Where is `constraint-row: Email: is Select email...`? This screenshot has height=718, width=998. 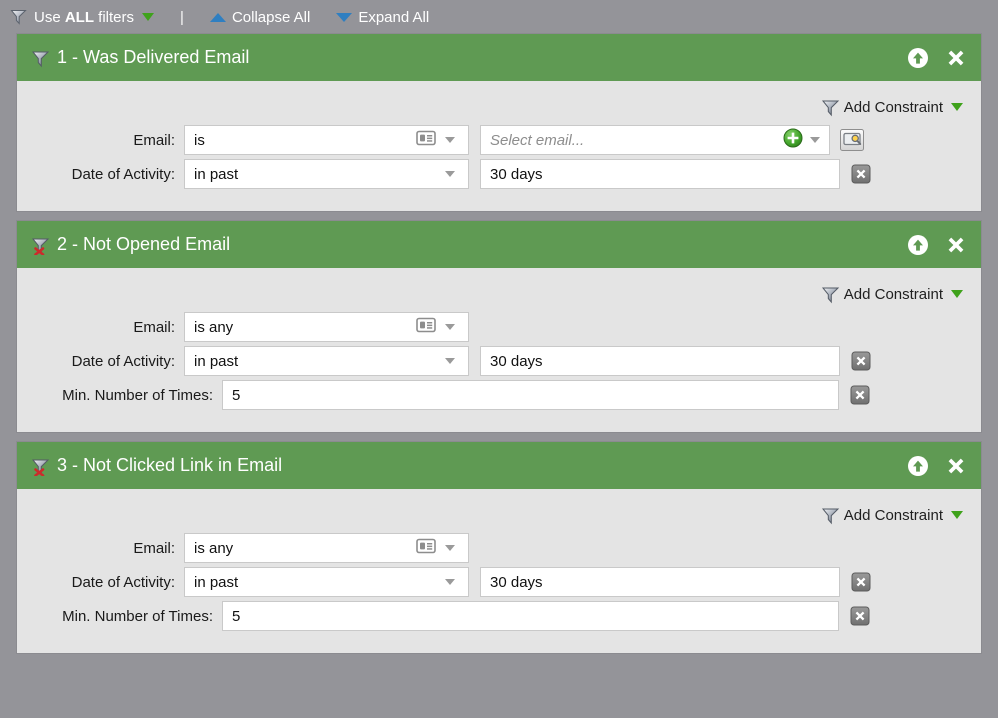
constraint-row: Email: is Select email... is located at coordinates (499, 140).